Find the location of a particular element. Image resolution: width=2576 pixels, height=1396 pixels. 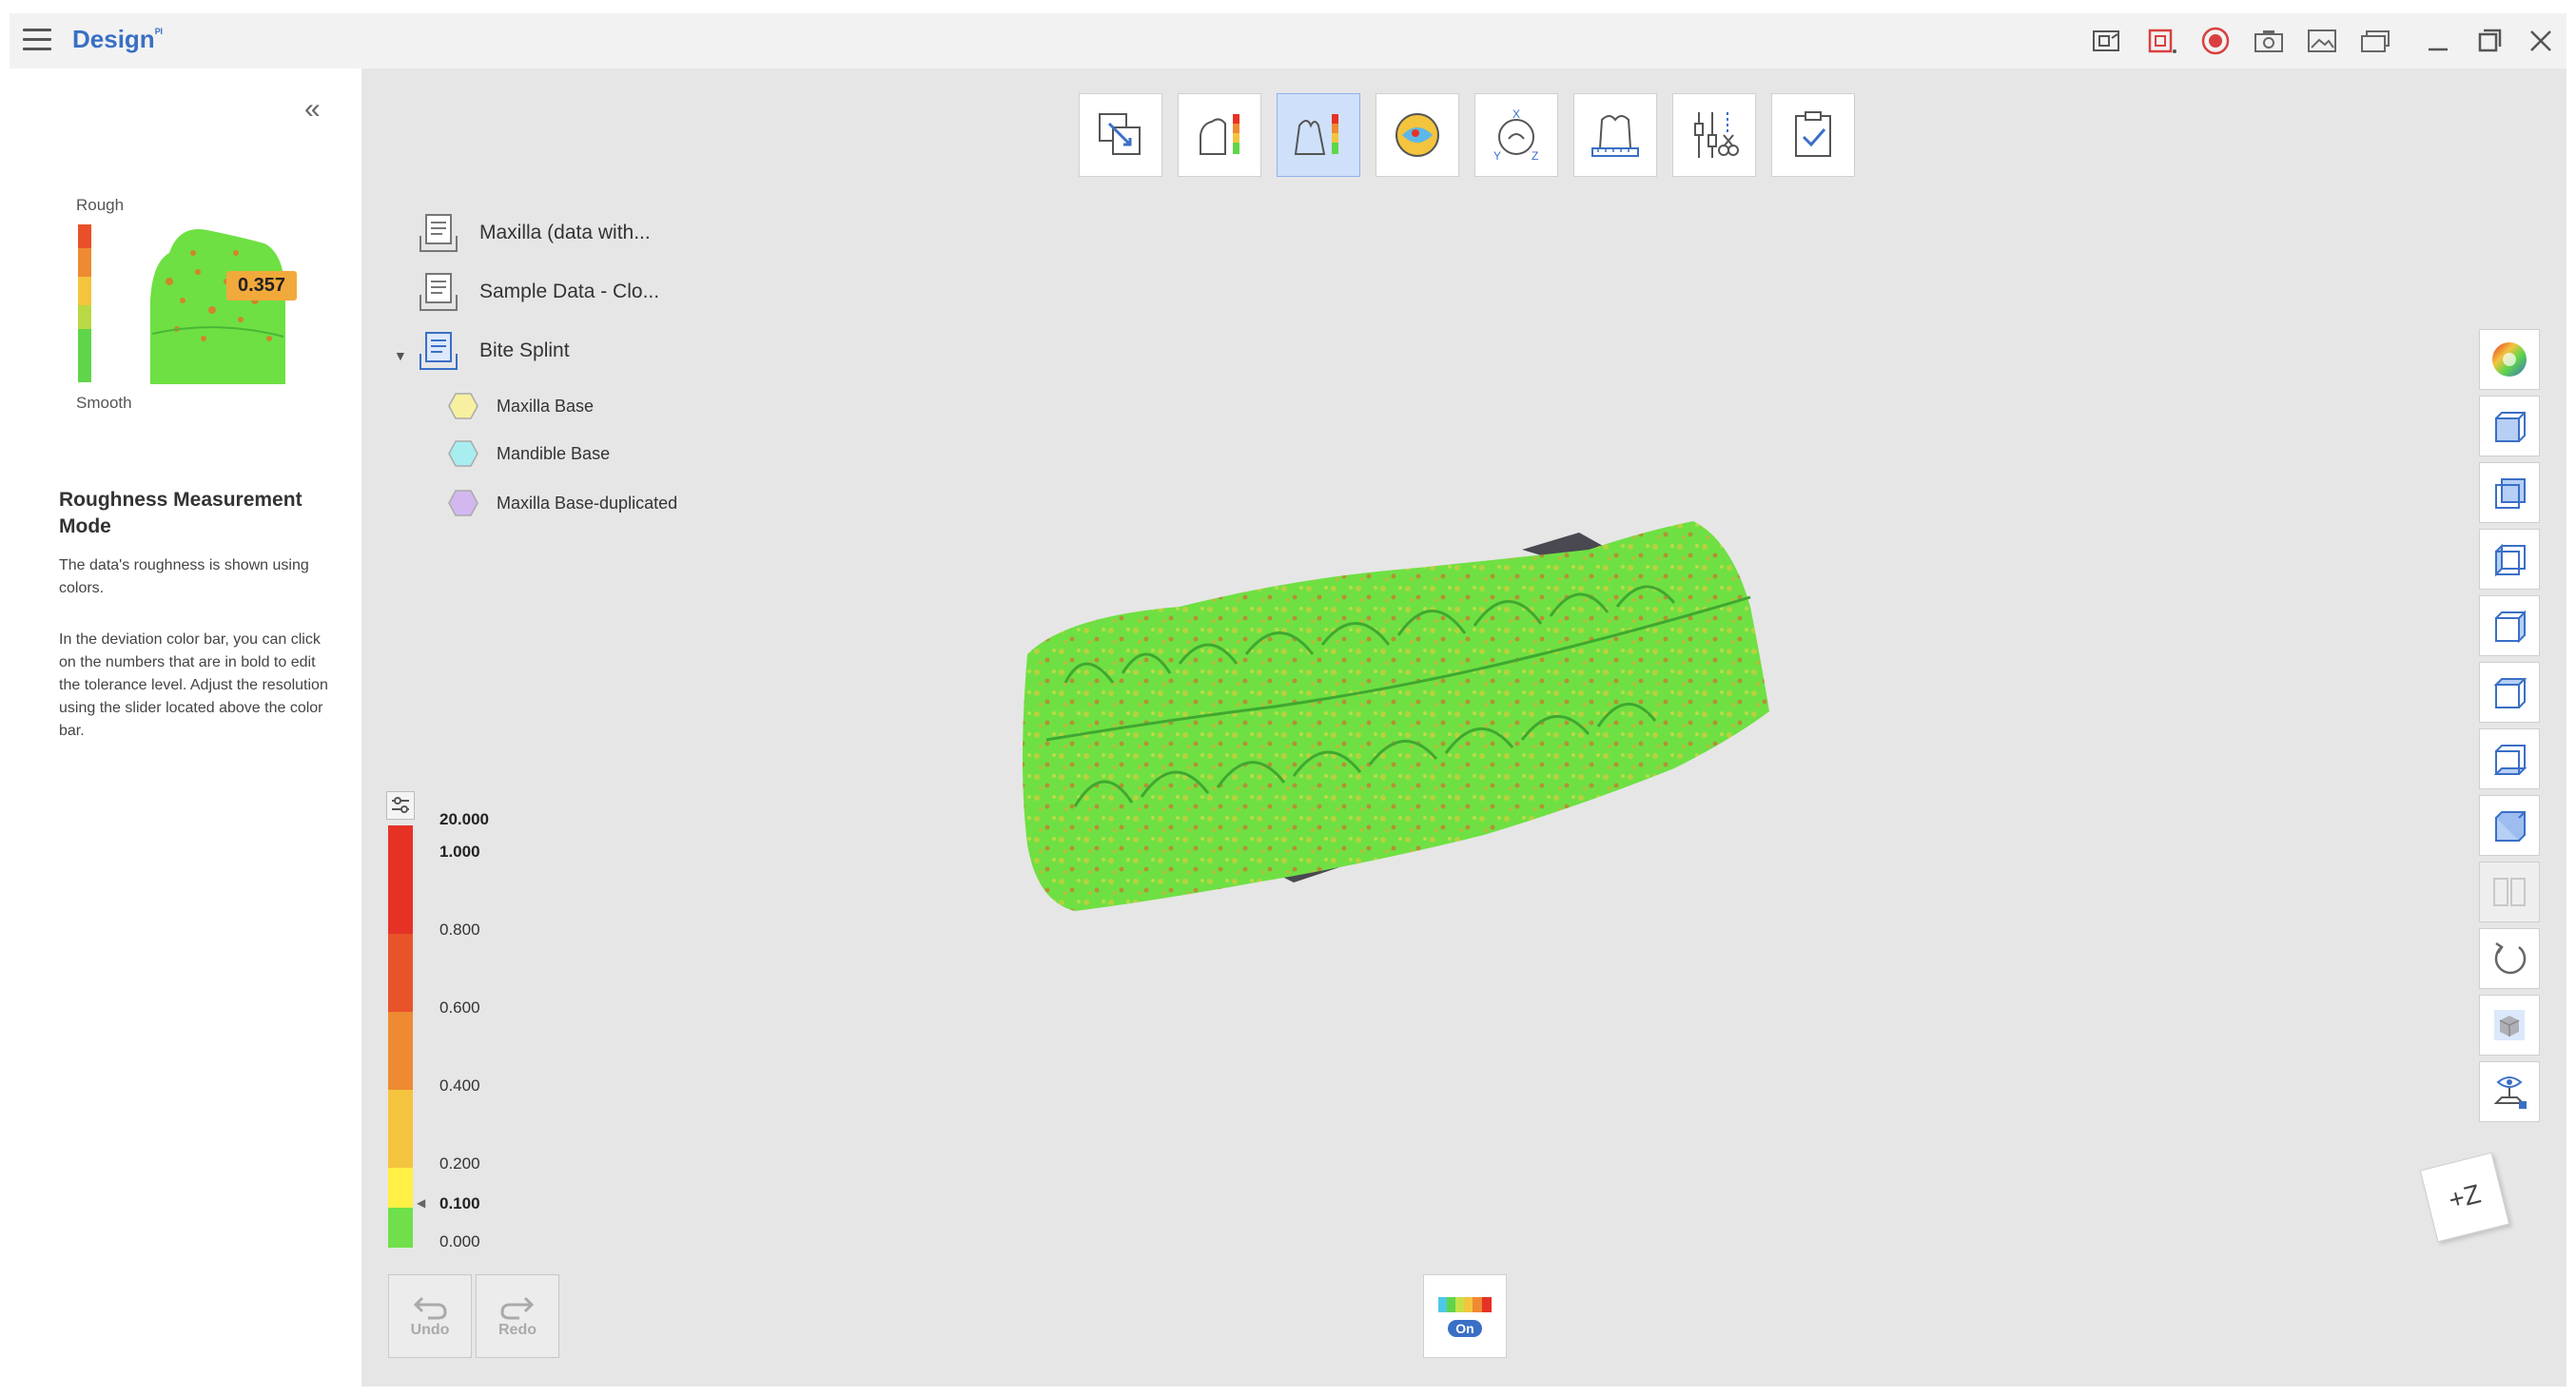

svg-text: Y is located at coordinates (1497, 156).